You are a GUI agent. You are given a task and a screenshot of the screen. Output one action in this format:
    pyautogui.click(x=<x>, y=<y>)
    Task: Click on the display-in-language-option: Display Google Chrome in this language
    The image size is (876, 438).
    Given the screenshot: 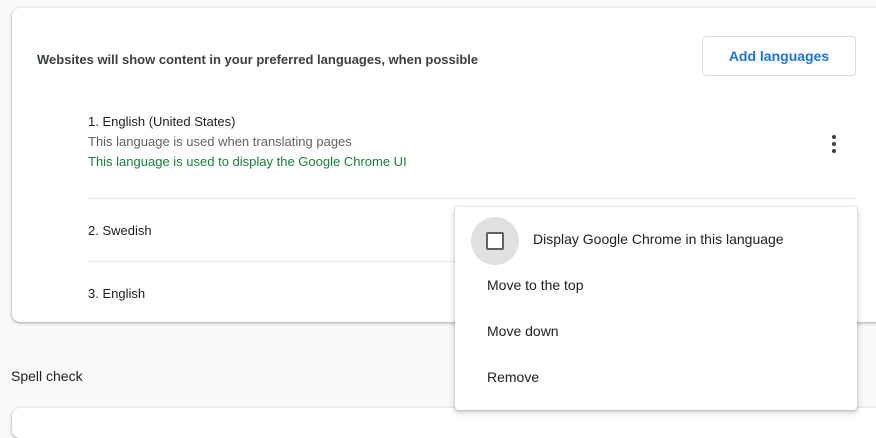 What is the action you would take?
    pyautogui.click(x=656, y=241)
    